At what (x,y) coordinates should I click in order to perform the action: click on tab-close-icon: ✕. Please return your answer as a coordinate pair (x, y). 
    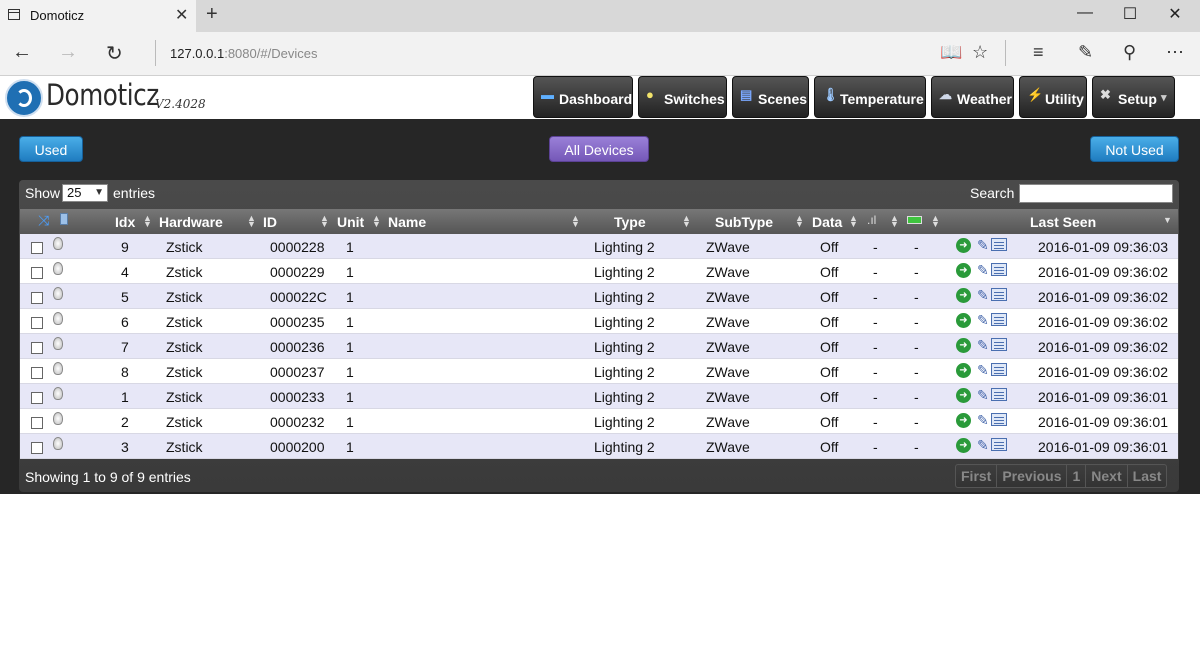
    Looking at the image, I should click on (181, 15).